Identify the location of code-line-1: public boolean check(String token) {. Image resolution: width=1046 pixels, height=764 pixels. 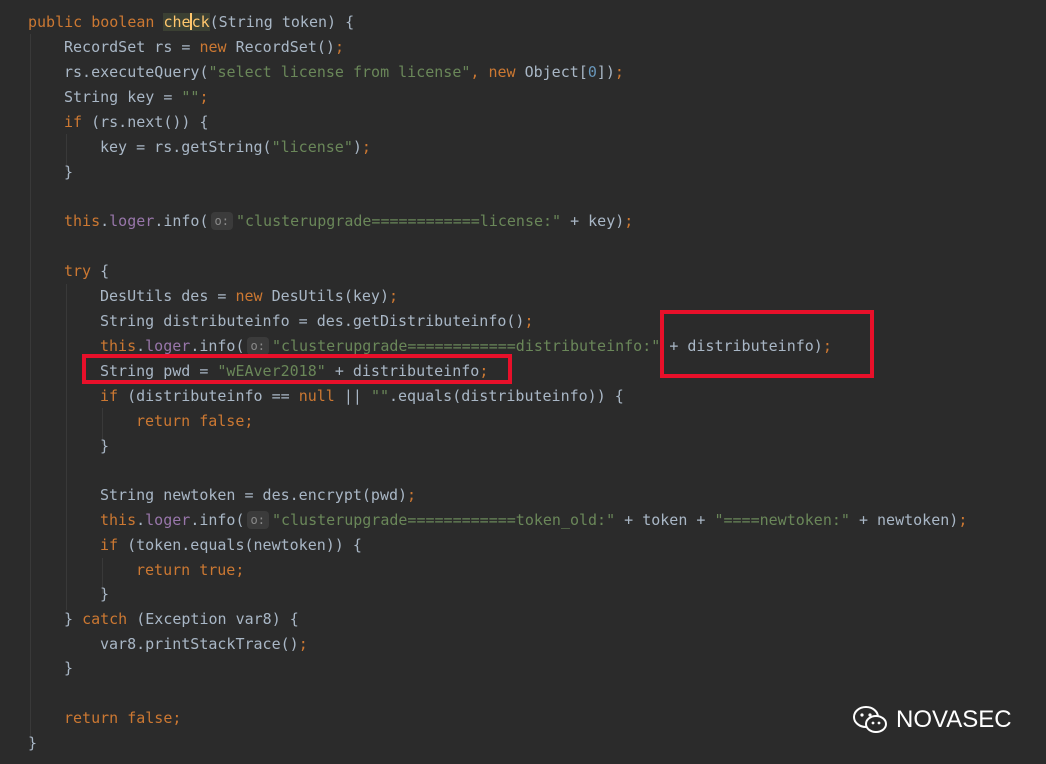
(191, 22).